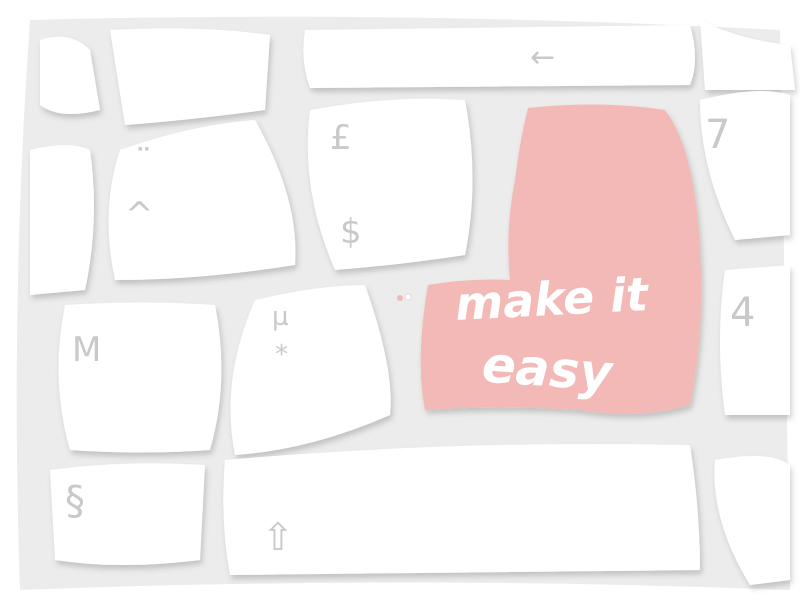 This screenshot has height=600, width=800. I want to click on key-label-caret: ^, so click(139, 215).